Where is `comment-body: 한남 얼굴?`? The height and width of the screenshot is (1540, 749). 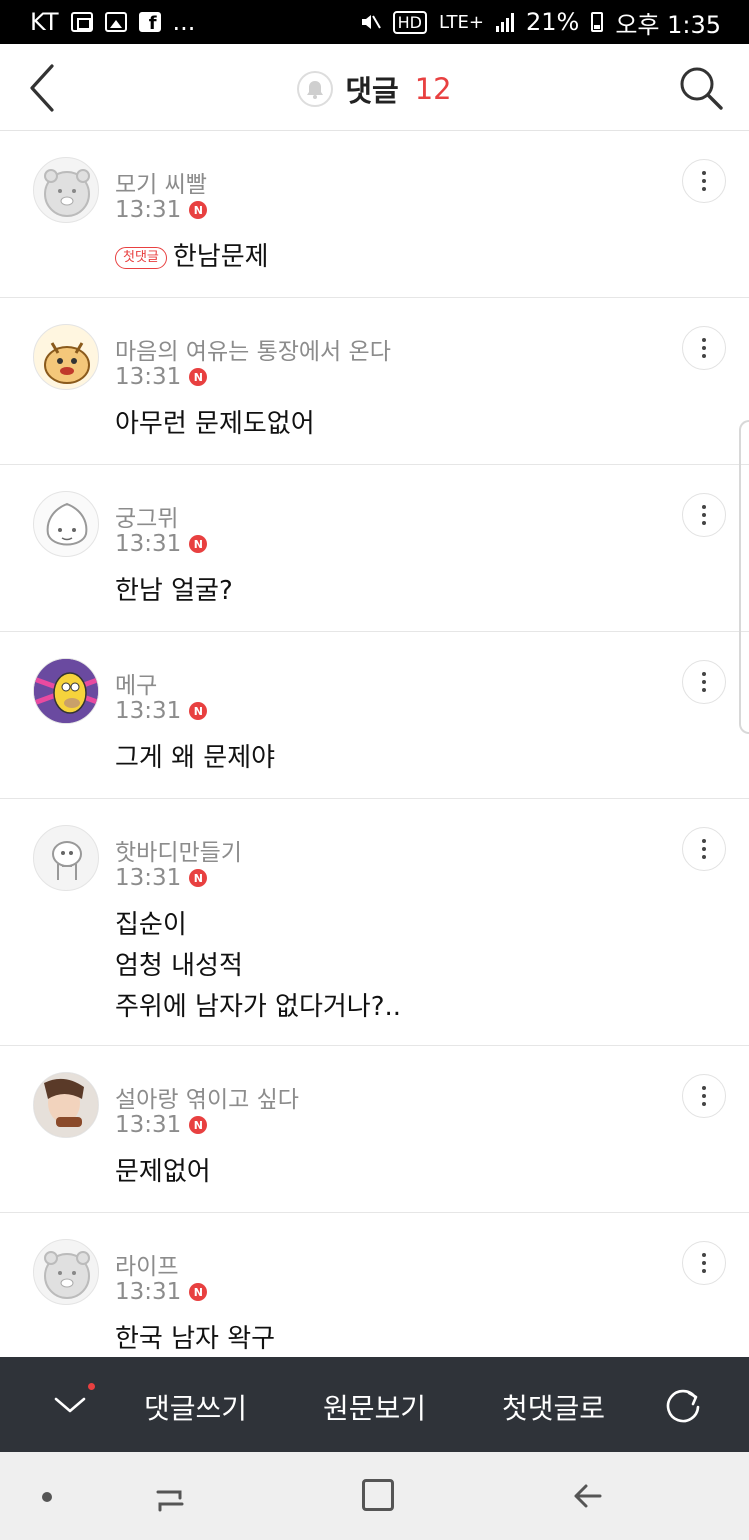
comment-body: 한남 얼굴? is located at coordinates (174, 591).